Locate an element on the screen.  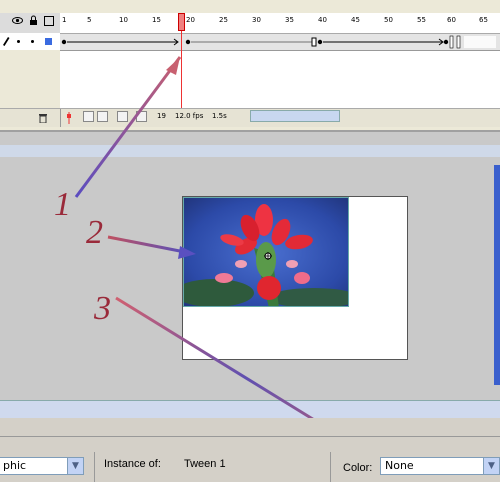
lock-dot-icon is located at coordinates (32, 41).